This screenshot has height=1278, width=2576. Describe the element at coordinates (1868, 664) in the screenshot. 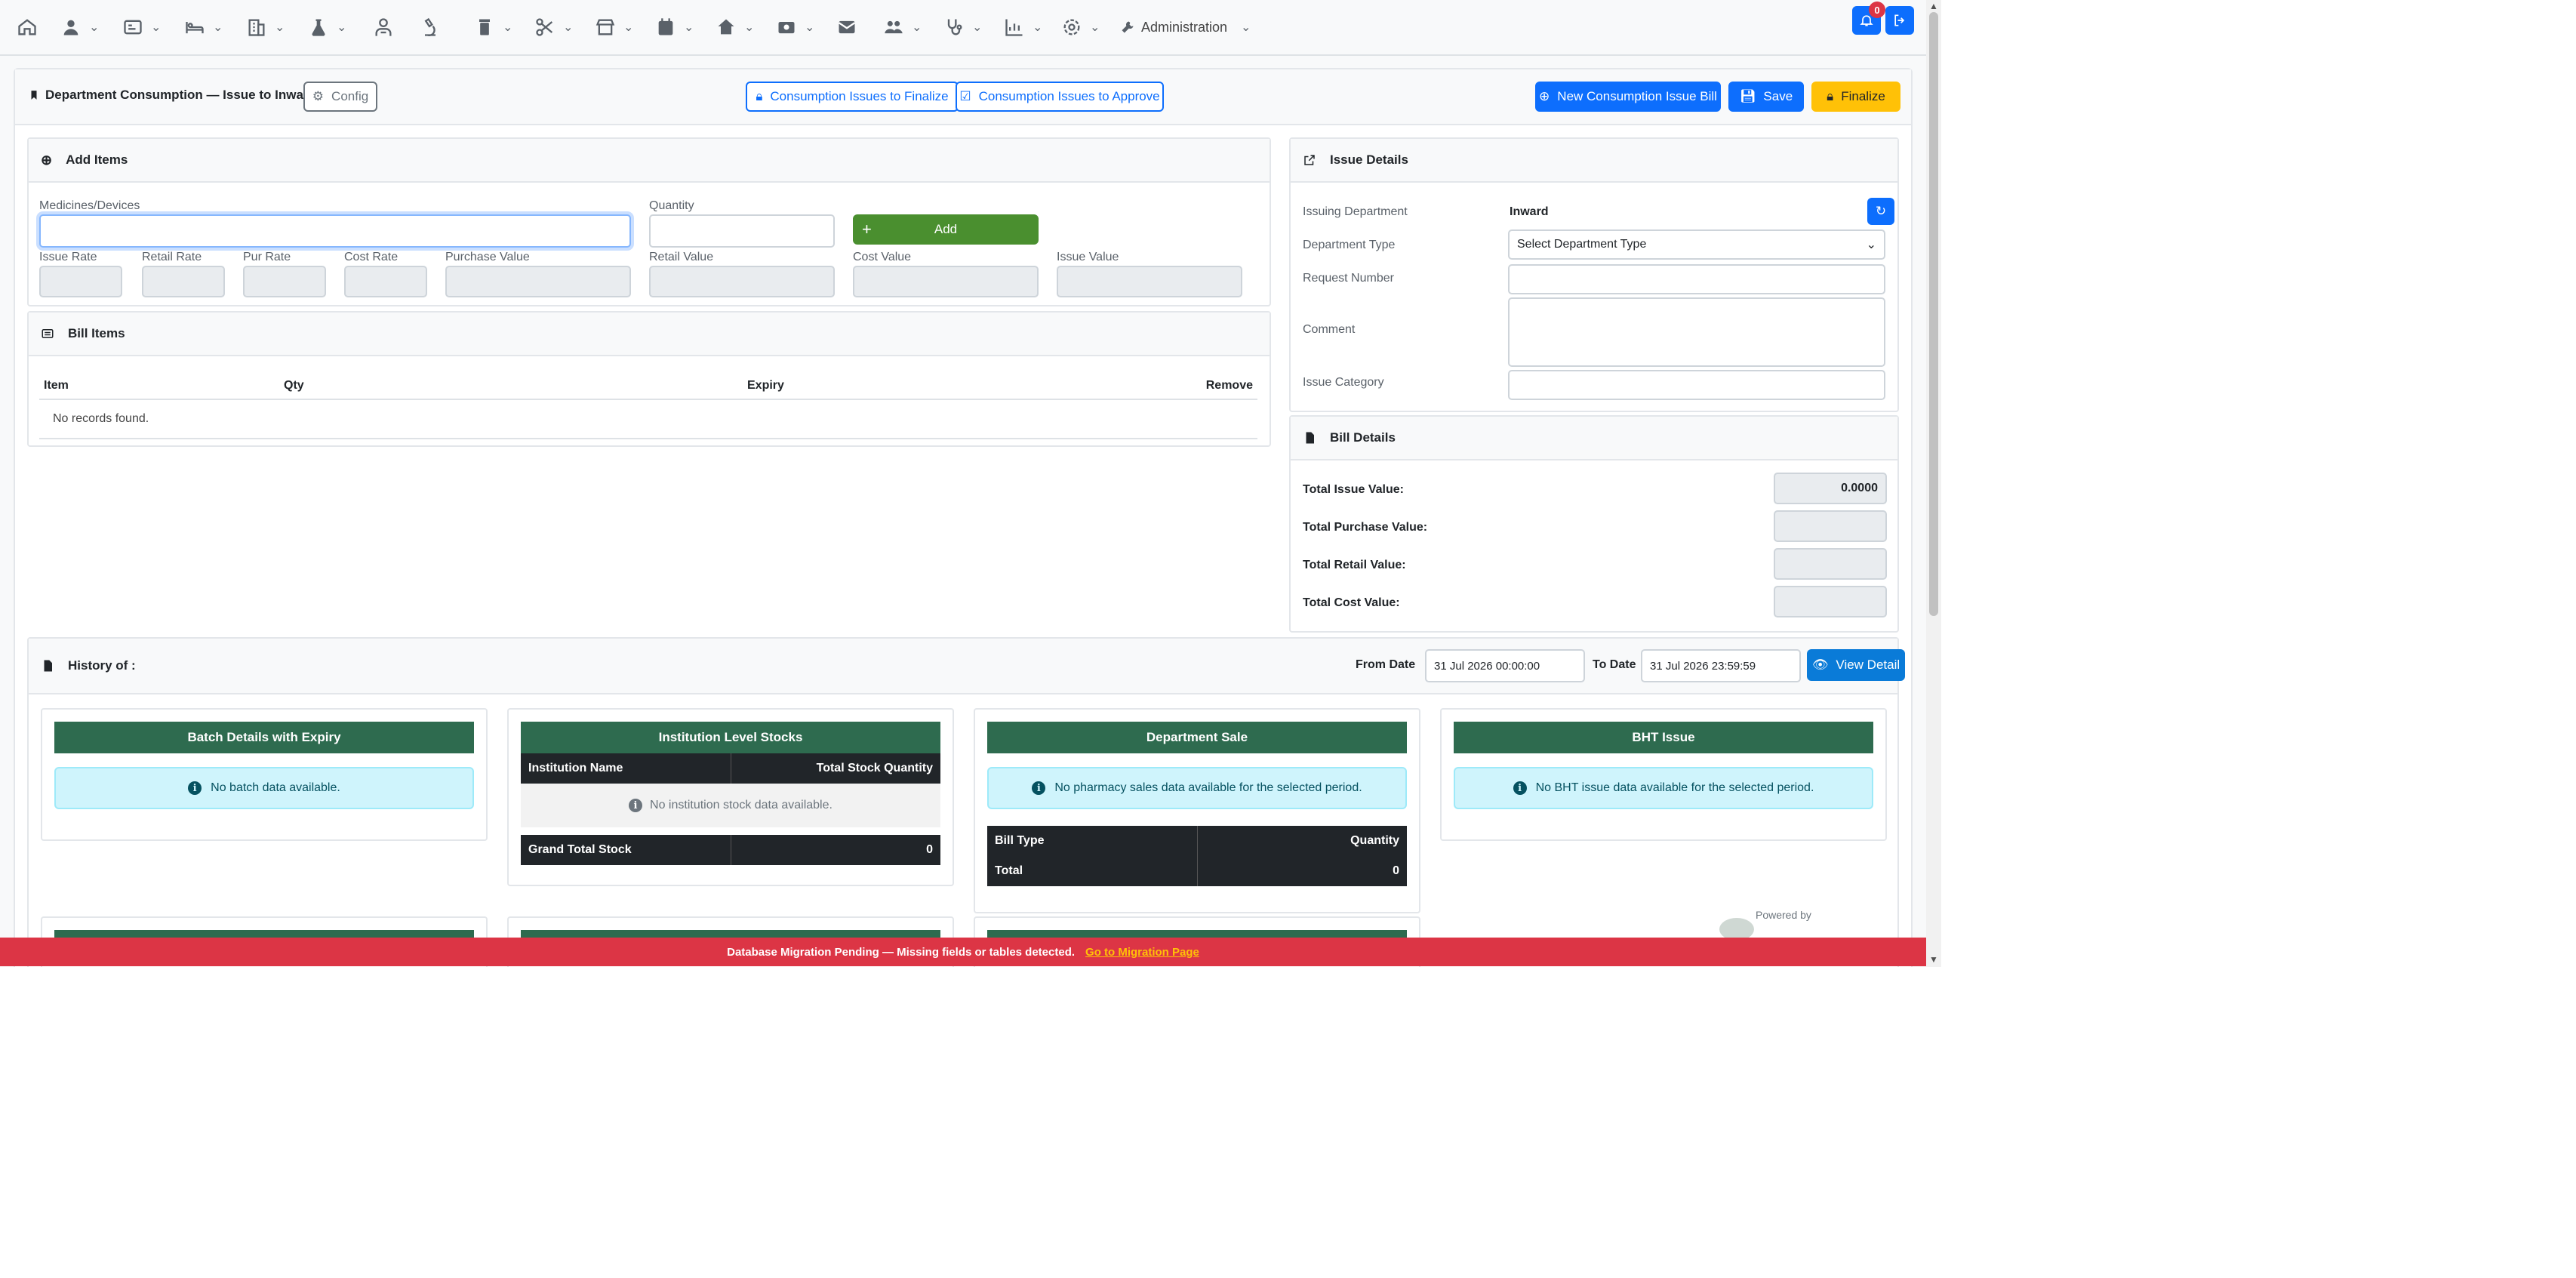

I see `view-detail-label: View Detail` at that location.